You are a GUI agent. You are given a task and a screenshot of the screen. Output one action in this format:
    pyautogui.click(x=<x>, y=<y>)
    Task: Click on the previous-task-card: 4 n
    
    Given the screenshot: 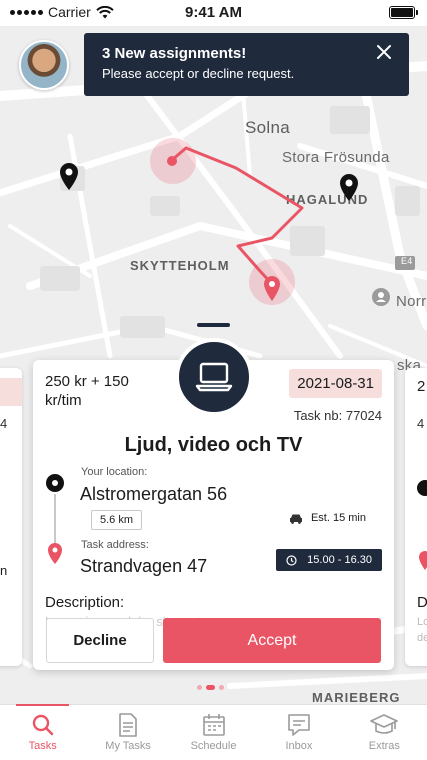 What is the action you would take?
    pyautogui.click(x=11, y=517)
    